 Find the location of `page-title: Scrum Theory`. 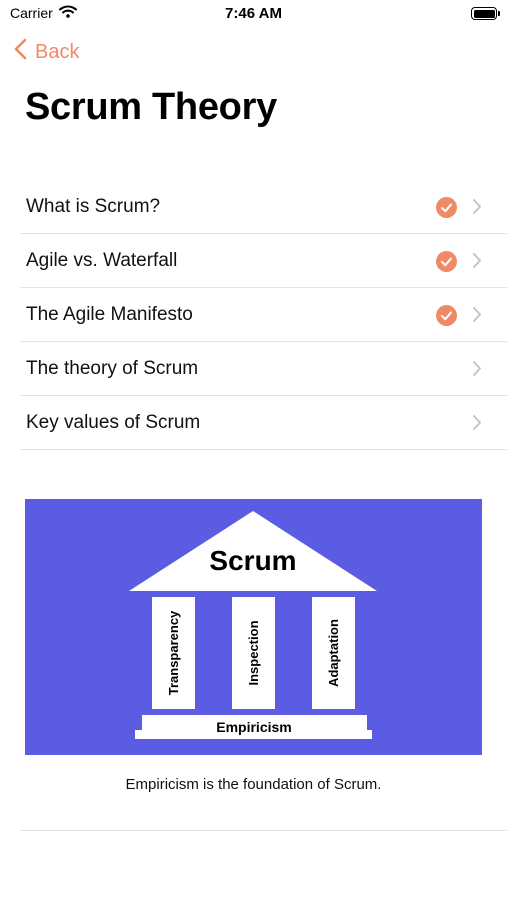

page-title: Scrum Theory is located at coordinates (151, 107).